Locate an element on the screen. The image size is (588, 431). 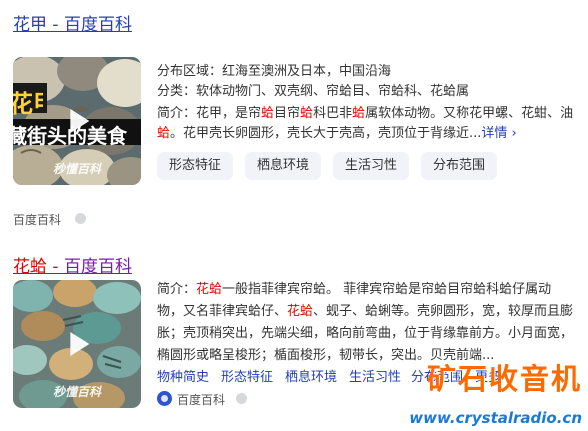
verified-shield-icon is located at coordinates (241, 398).